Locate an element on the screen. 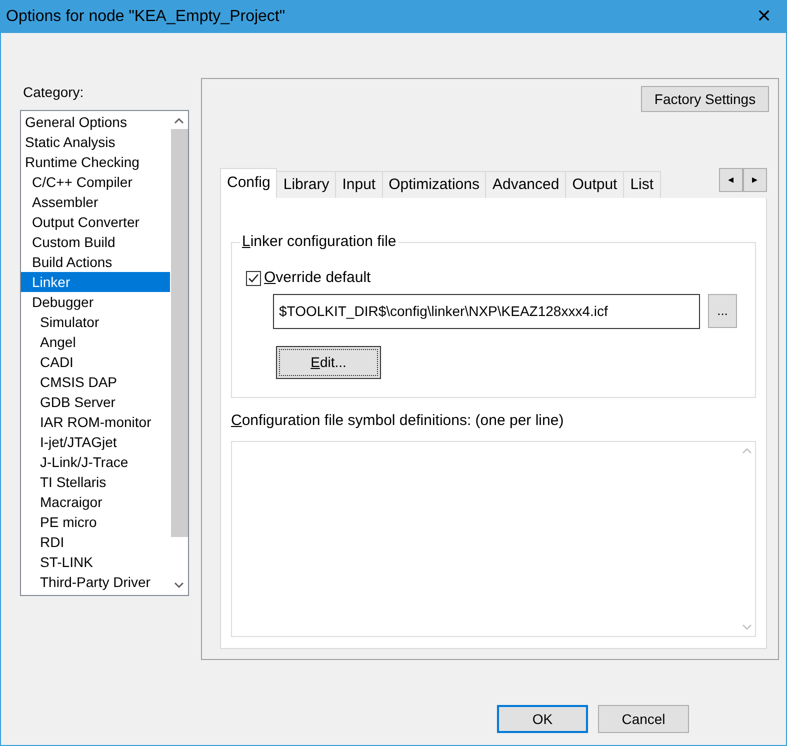 Image resolution: width=787 pixels, height=746 pixels. category-item: CADI is located at coordinates (95, 362).